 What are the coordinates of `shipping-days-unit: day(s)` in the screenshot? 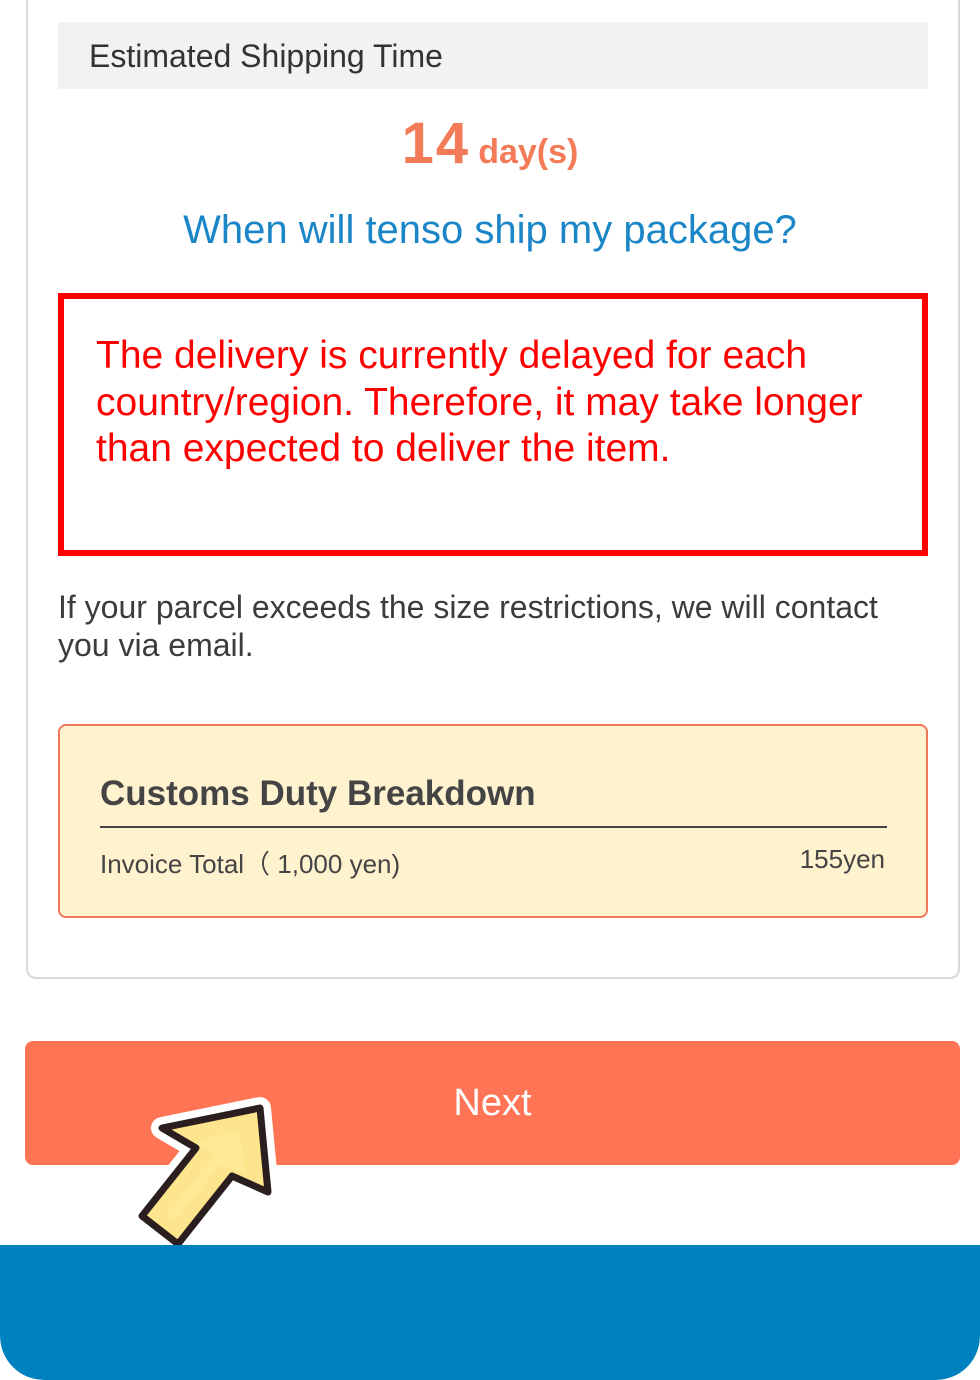 It's located at (528, 152).